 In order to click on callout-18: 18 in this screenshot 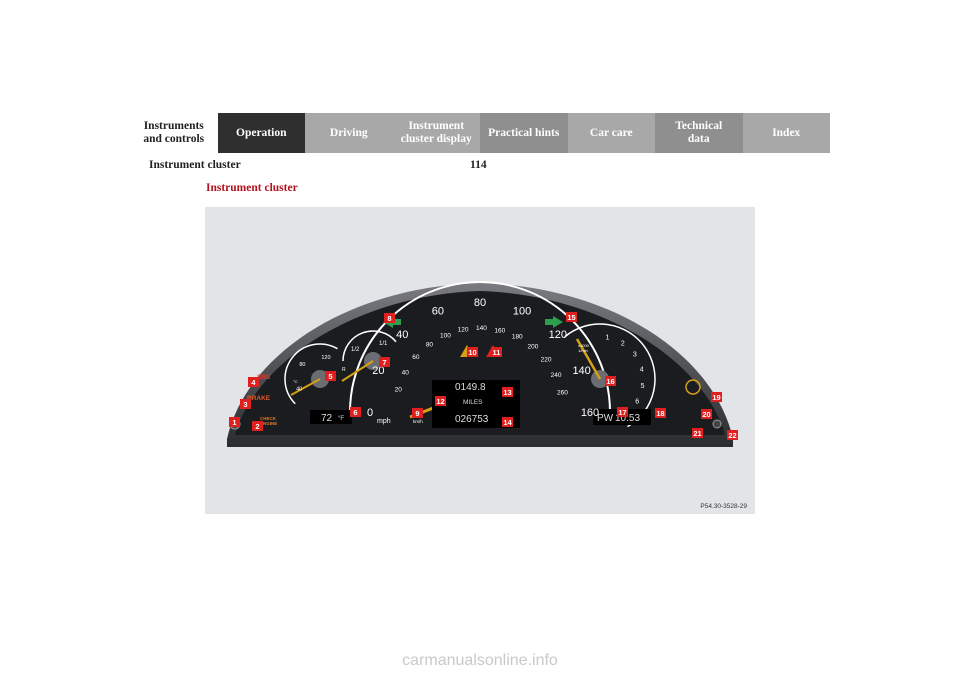, I will do `click(660, 413)`.